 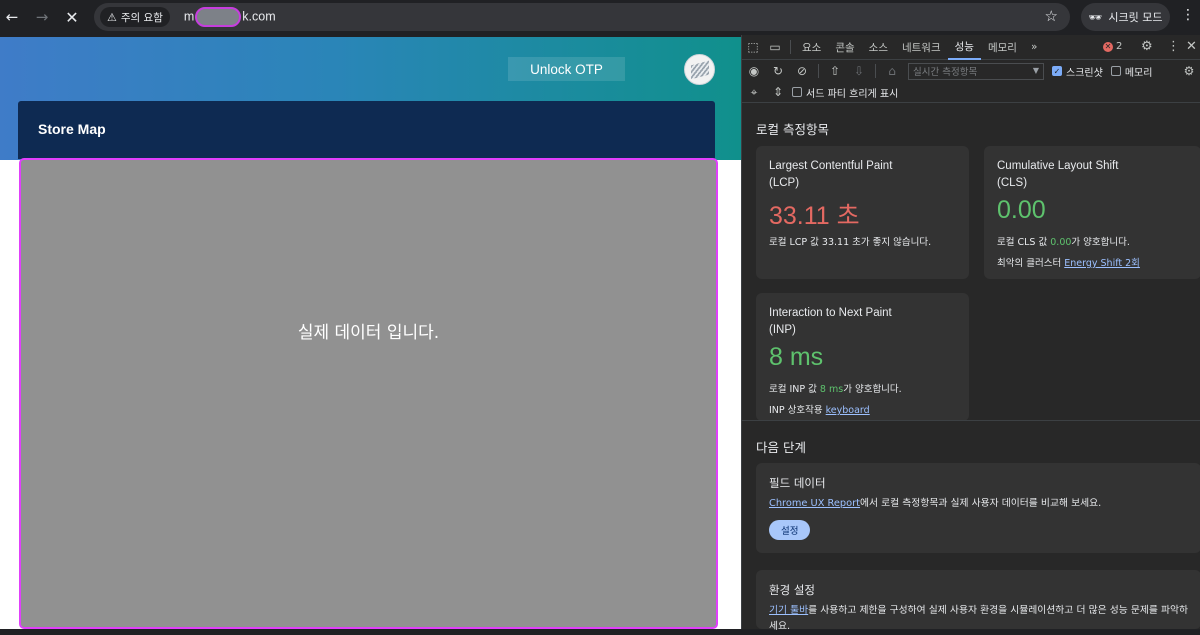 I want to click on address-bar: ⚠ 주의 요함 m k.com ☆, so click(x=582, y=17).